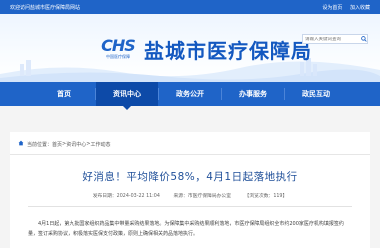 The width and height of the screenshot is (380, 248). Describe the element at coordinates (266, 196) in the screenshot. I see `view-count: 【浏览次数：119】` at that location.